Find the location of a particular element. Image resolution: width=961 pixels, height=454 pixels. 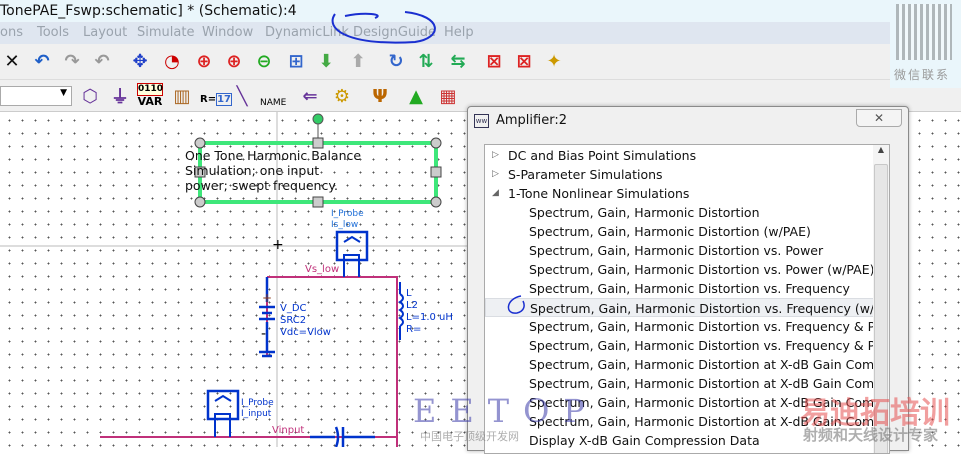

menu-options: ons is located at coordinates (11, 33).